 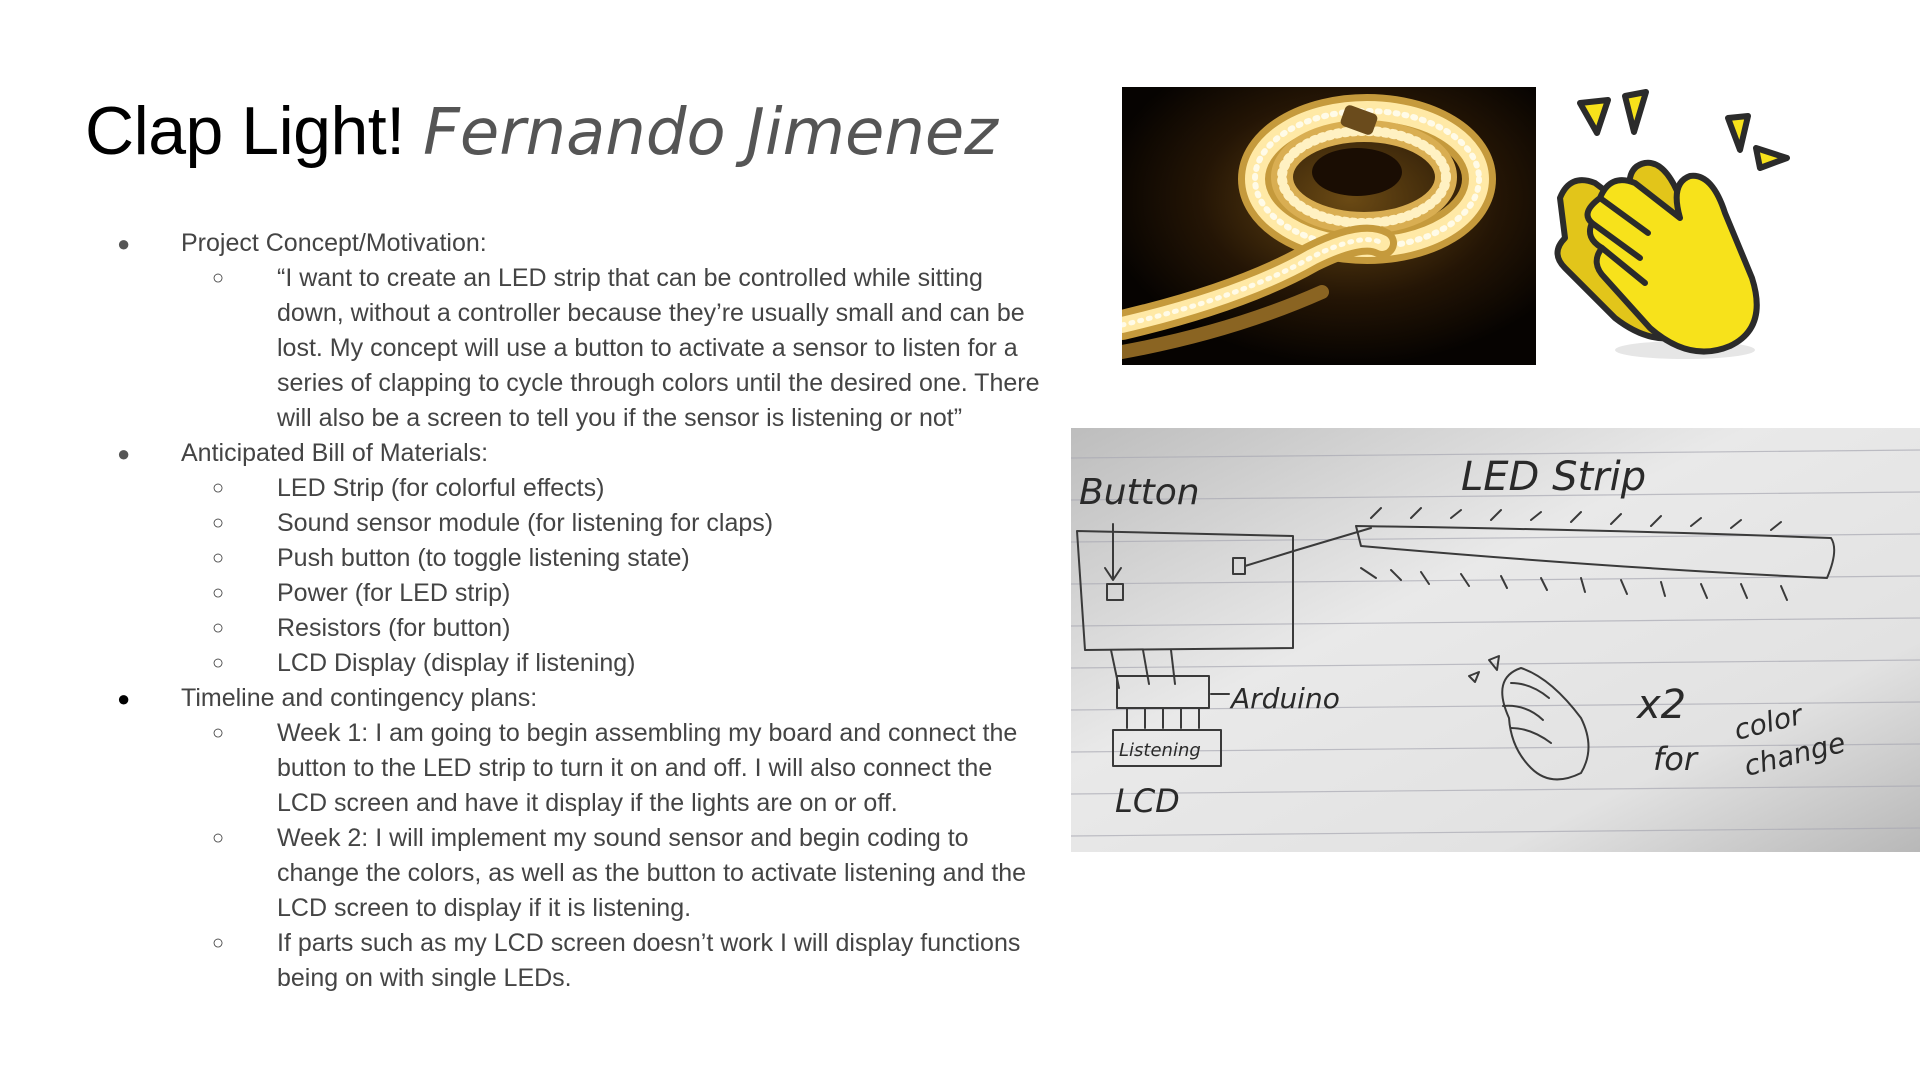 What do you see at coordinates (570, 628) in the screenshot?
I see `section-item: ○ Resistors (for button)` at bounding box center [570, 628].